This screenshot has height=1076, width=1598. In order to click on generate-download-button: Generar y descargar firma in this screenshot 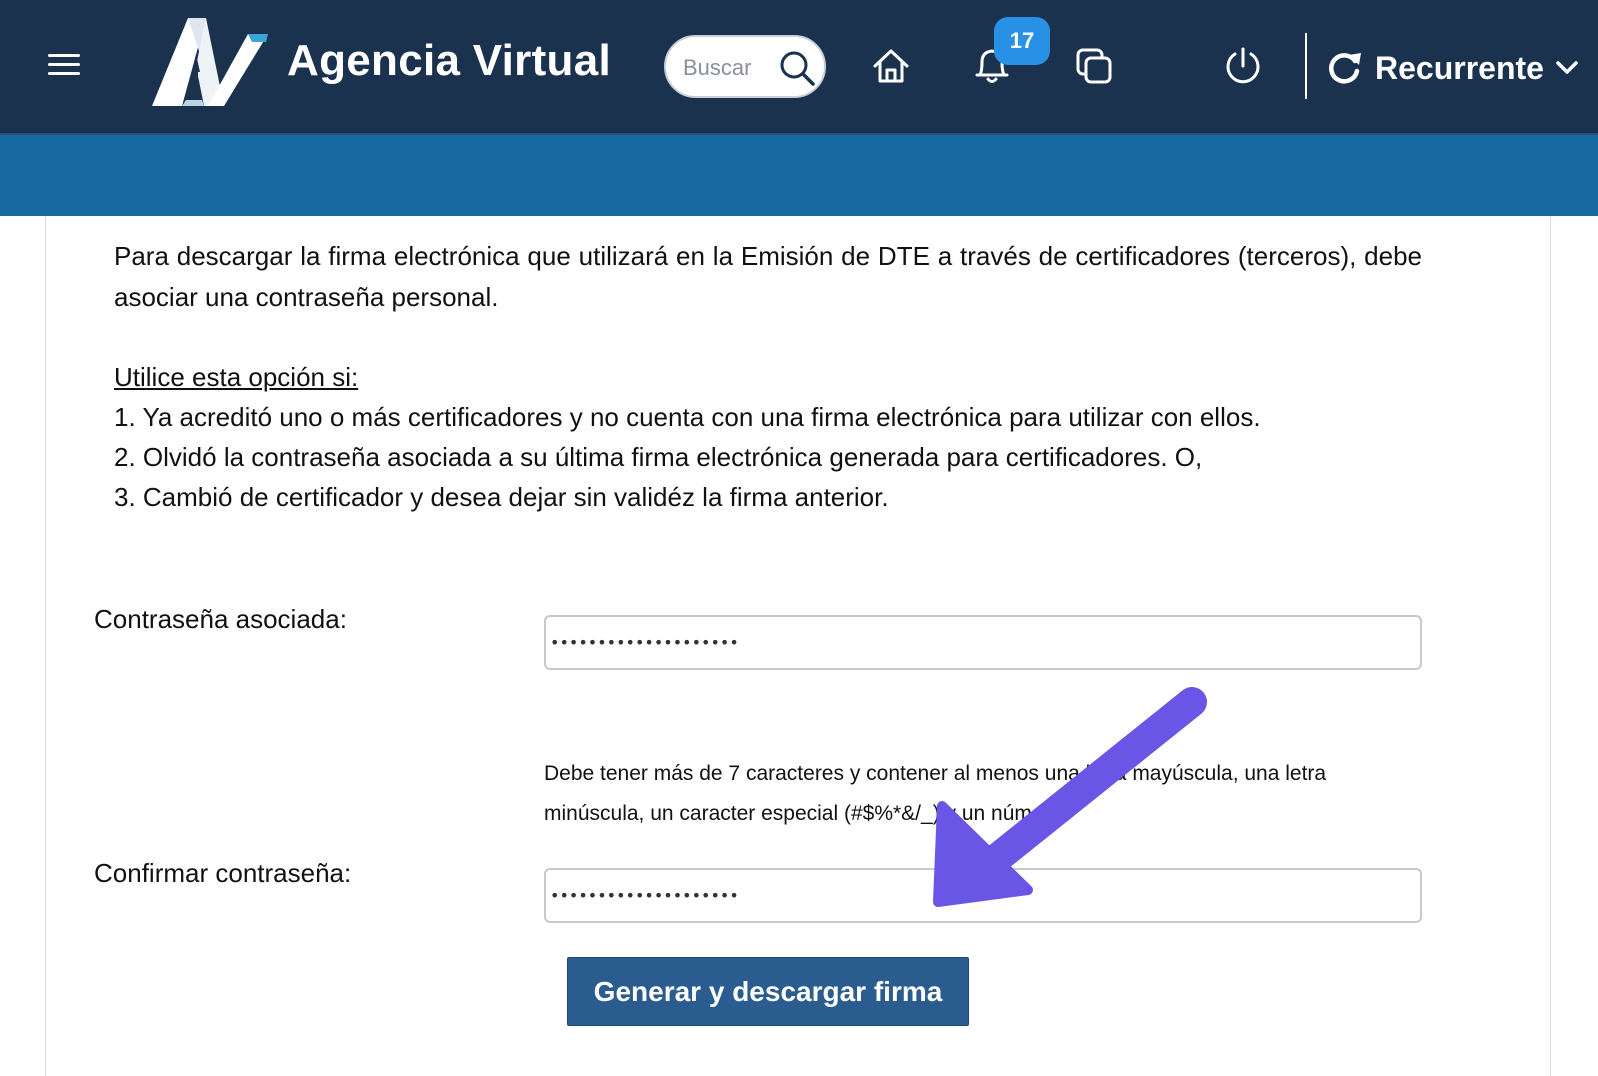, I will do `click(768, 991)`.